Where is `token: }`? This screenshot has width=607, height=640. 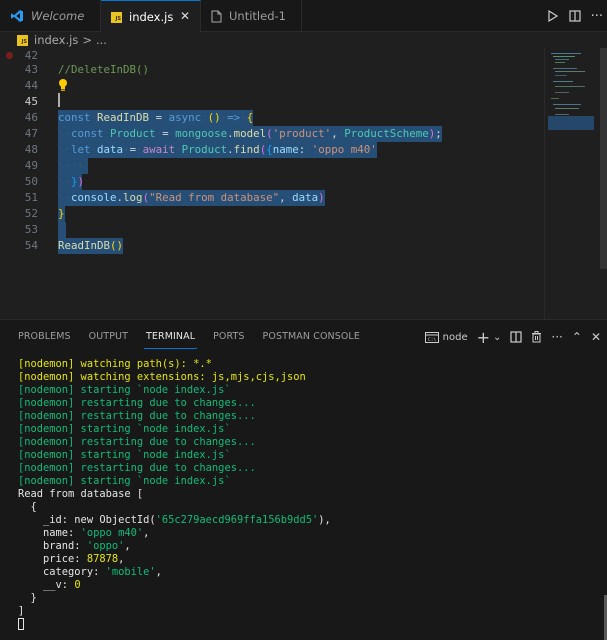 token: } is located at coordinates (61, 213).